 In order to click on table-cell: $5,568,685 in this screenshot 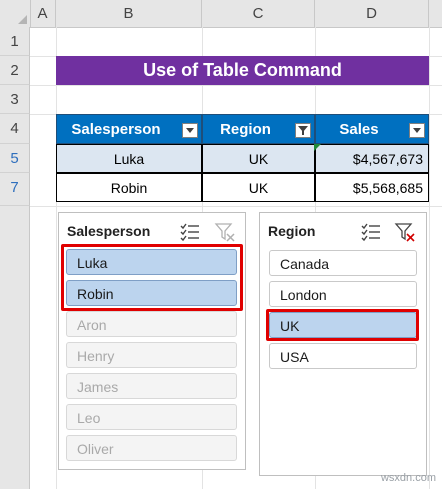, I will do `click(372, 187)`.